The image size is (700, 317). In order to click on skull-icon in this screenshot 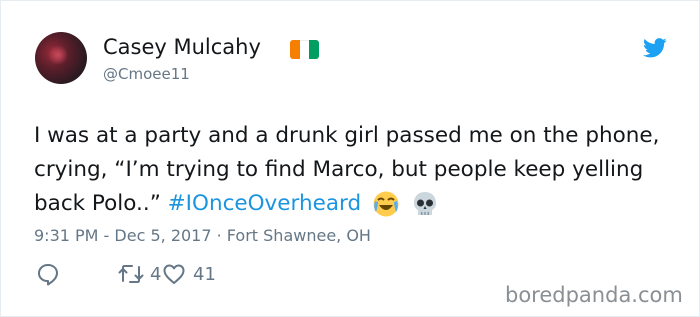, I will do `click(424, 203)`.